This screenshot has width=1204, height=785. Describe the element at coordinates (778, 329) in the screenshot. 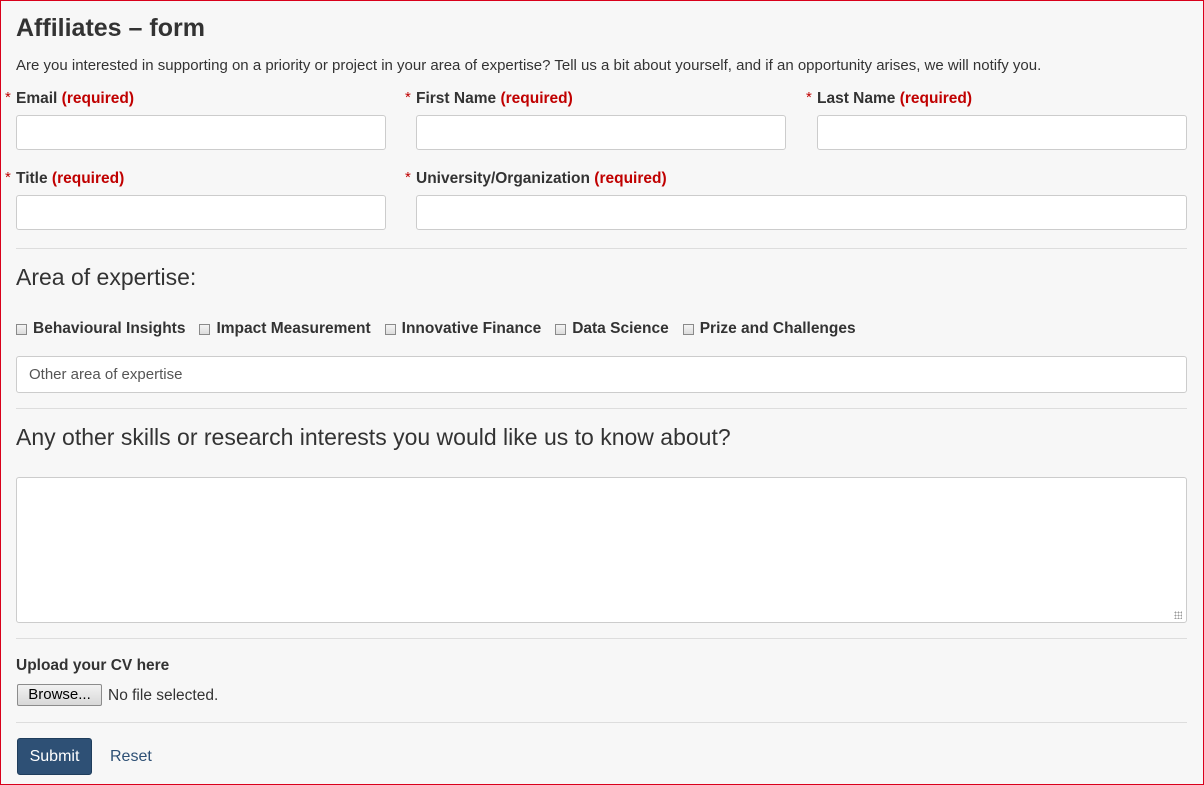

I see `checkbox-label: Prize and Challenges` at that location.